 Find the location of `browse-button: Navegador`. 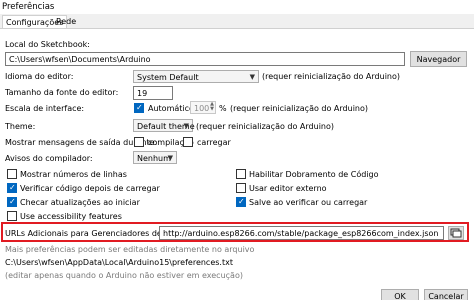

browse-button: Navegador is located at coordinates (438, 59).